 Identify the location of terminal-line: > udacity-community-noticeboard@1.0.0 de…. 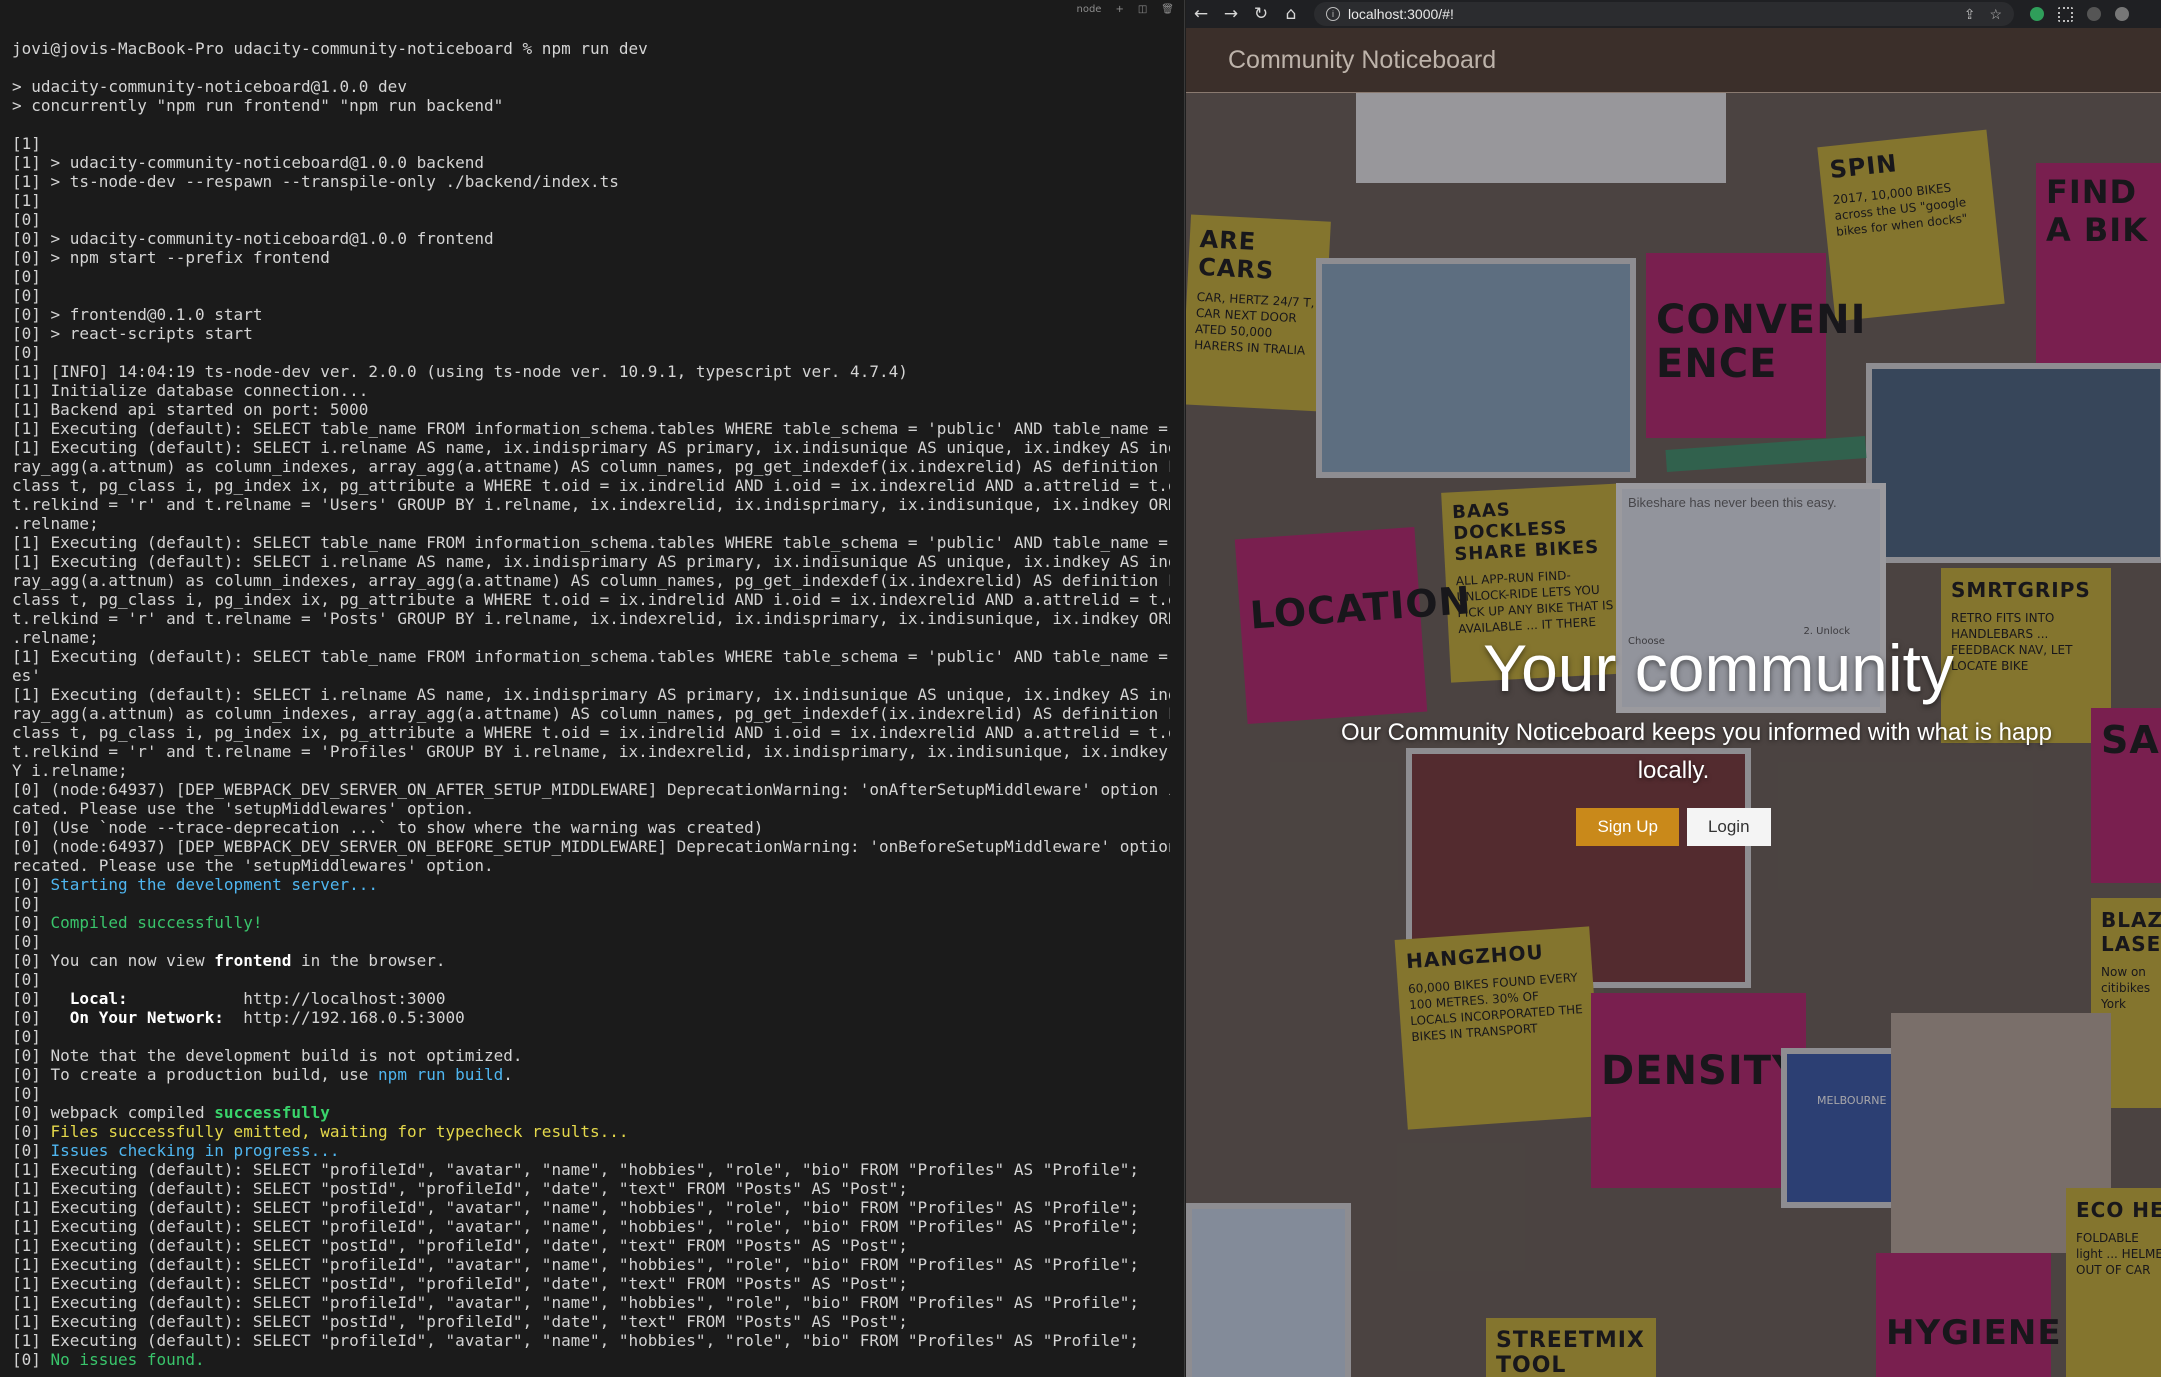
(209, 86).